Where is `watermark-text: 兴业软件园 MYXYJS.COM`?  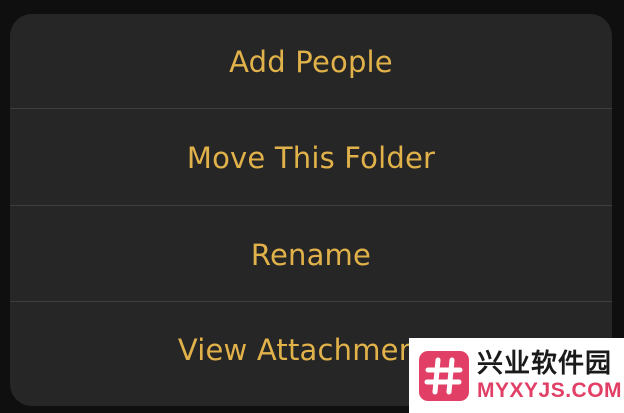 watermark-text: 兴业软件园 MYXYJS.COM is located at coordinates (549, 376).